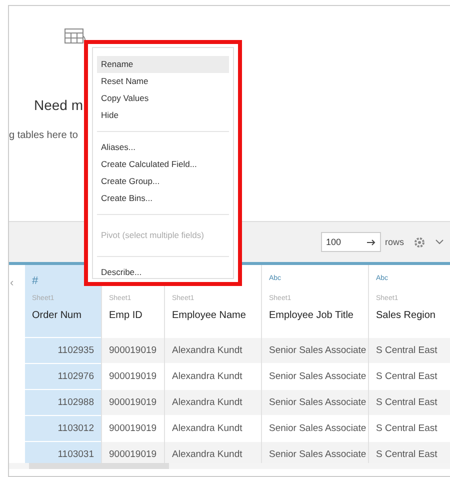  Describe the element at coordinates (163, 64) in the screenshot. I see `menu-item: Rename` at that location.